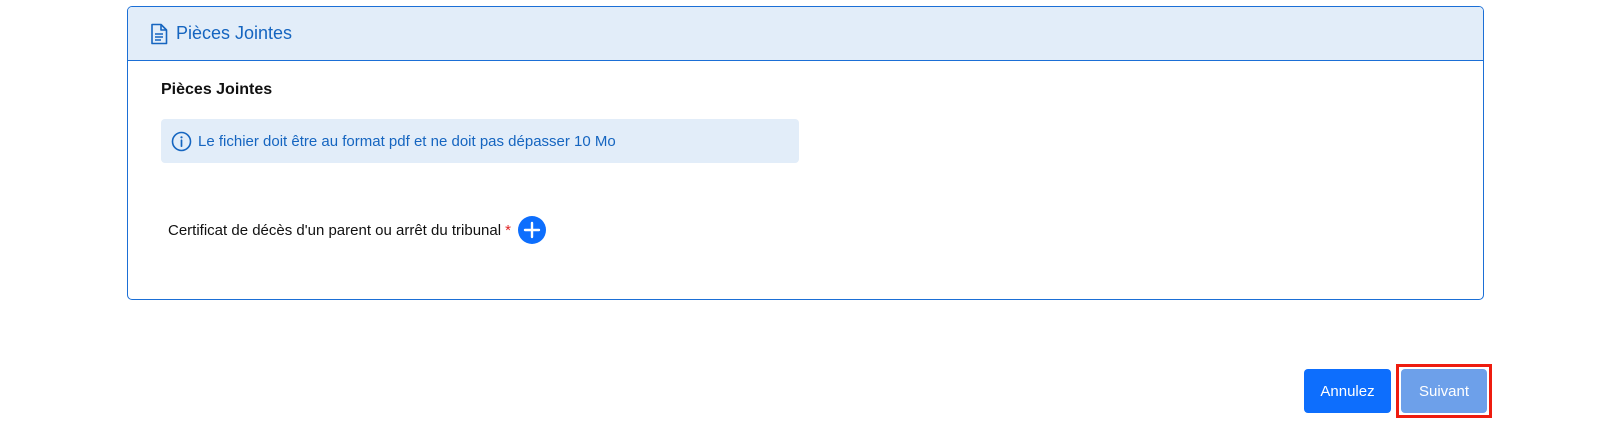  Describe the element at coordinates (508, 230) in the screenshot. I see `required-marker: *` at that location.